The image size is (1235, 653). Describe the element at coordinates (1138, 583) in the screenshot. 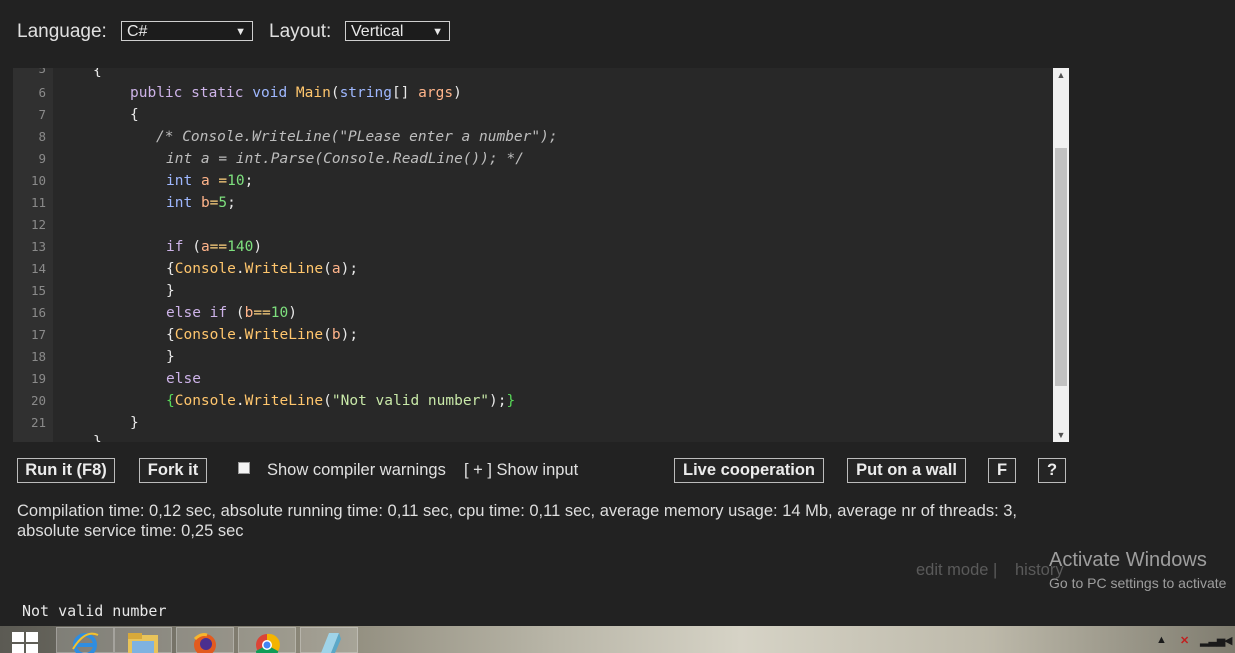

I see `activate-windows-subtitle: Go to PC settings to activate` at that location.